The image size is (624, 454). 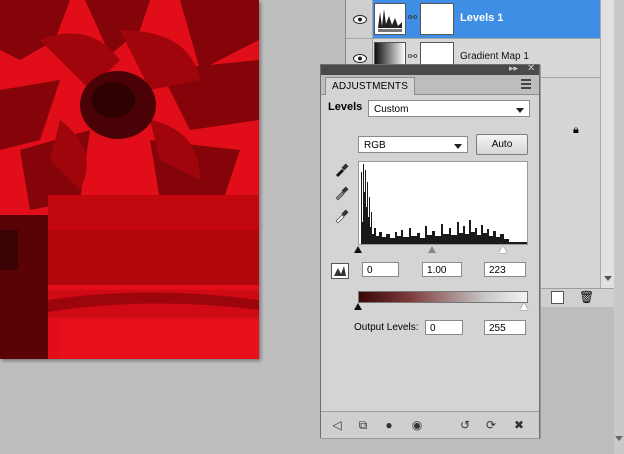 I want to click on expand-view-icon: ⧉, so click(x=363, y=425).